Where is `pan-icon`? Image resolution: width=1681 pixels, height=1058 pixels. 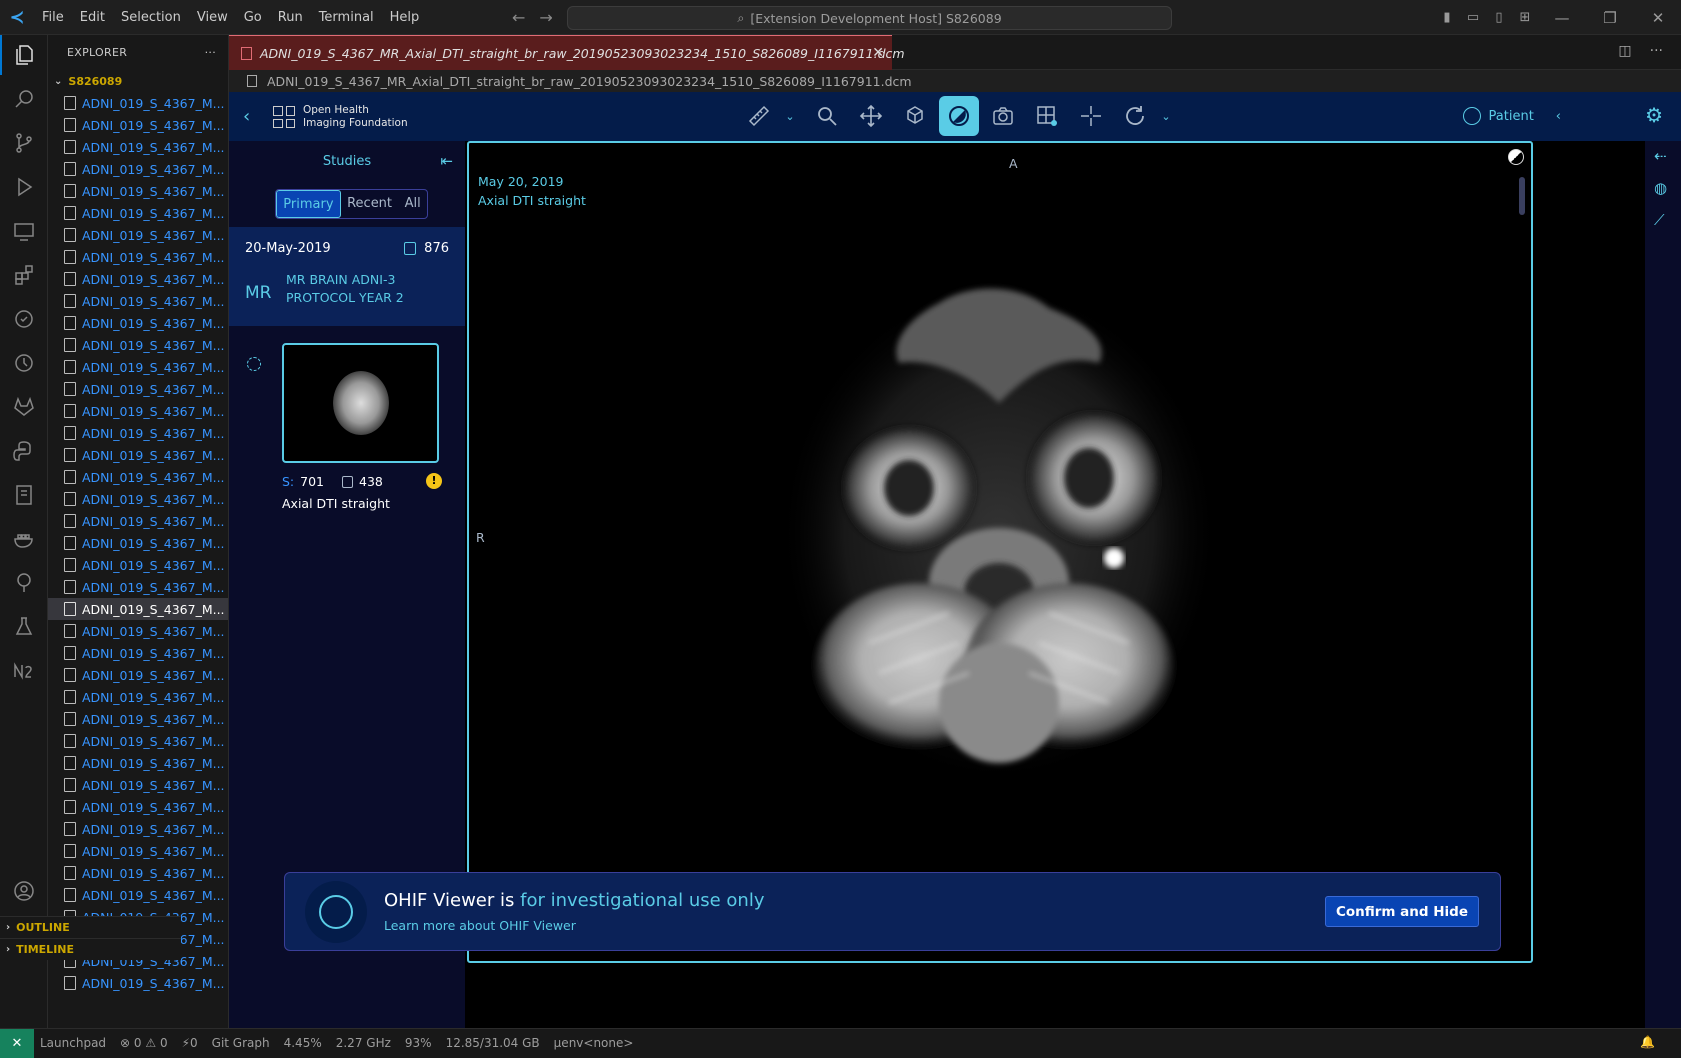 pan-icon is located at coordinates (871, 116).